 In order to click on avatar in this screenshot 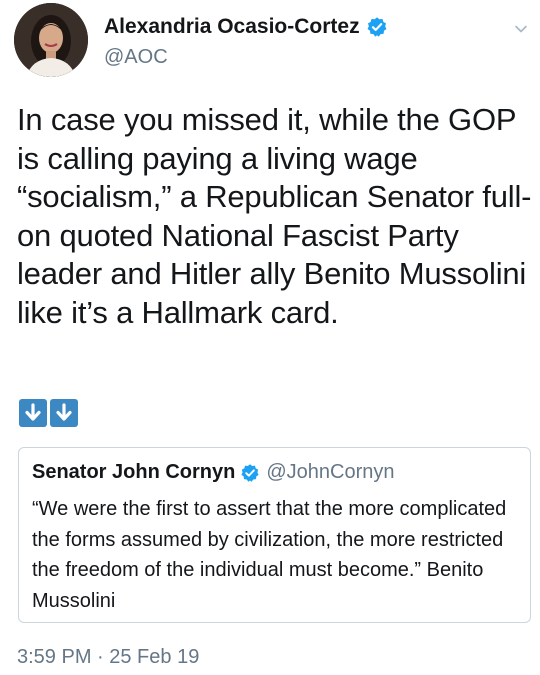, I will do `click(51, 40)`.